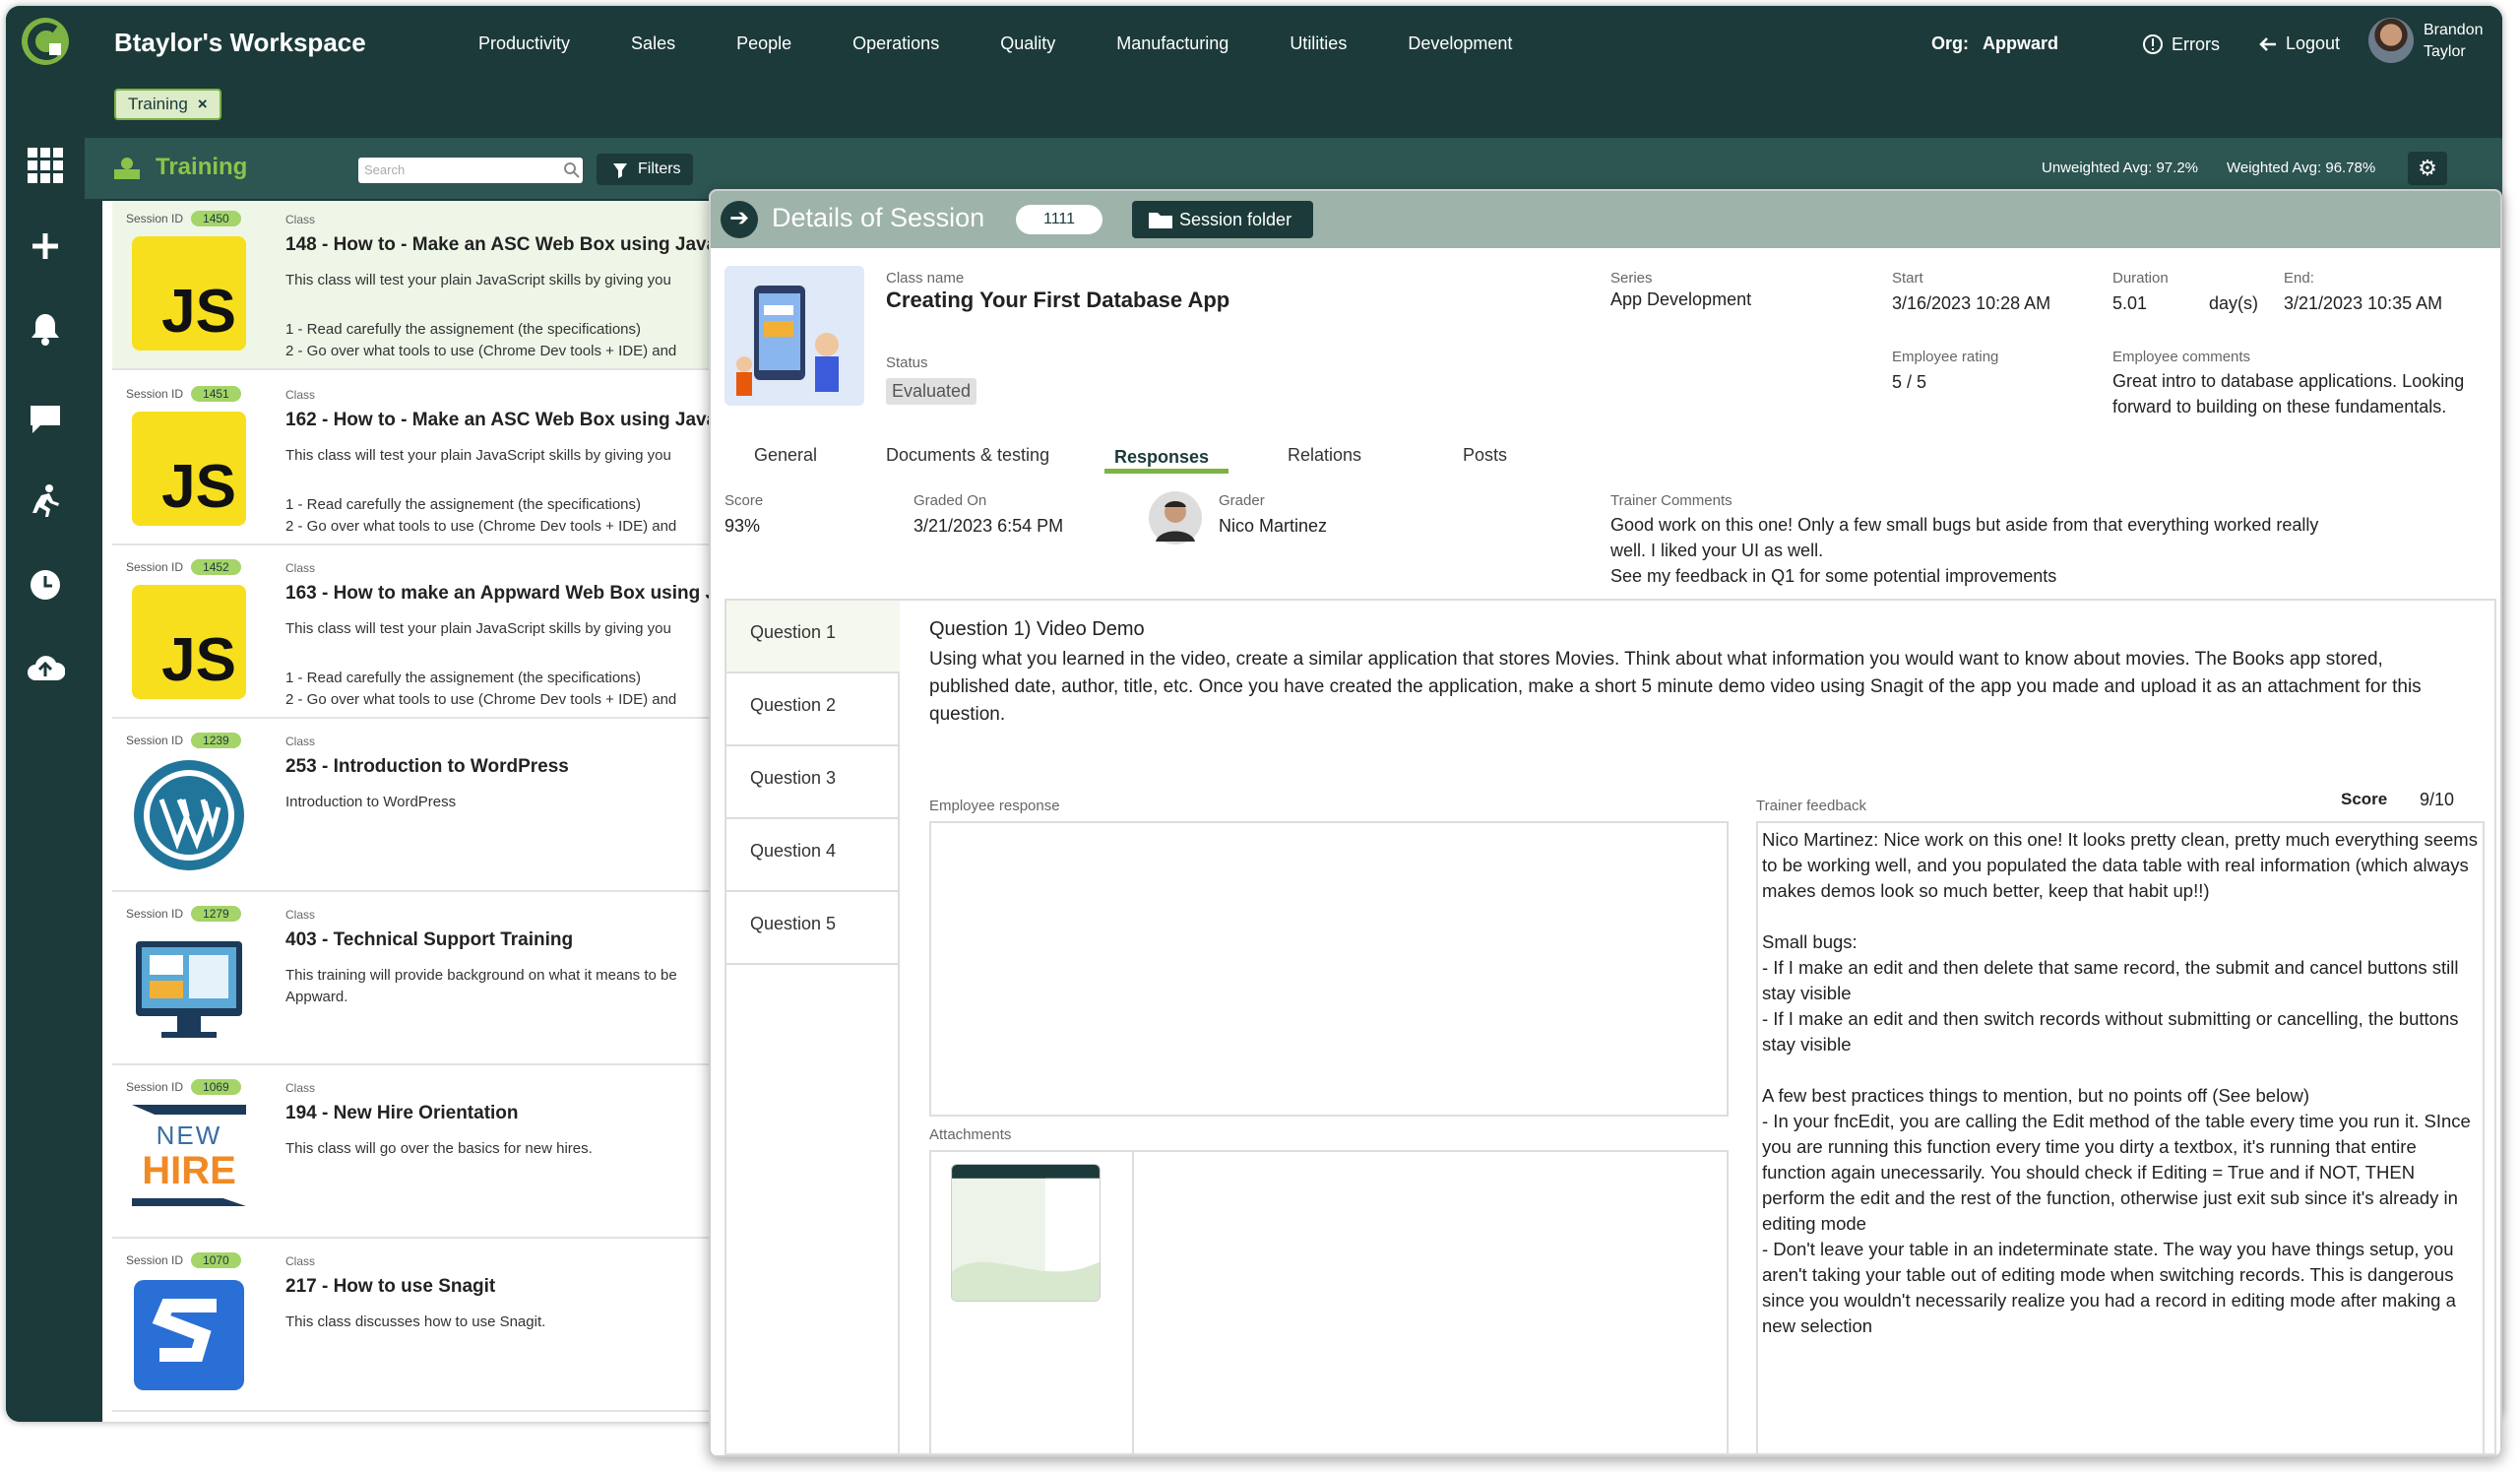 The height and width of the screenshot is (1472, 2520). What do you see at coordinates (1909, 382) in the screenshot?
I see `employee-rating: 5 / 5` at bounding box center [1909, 382].